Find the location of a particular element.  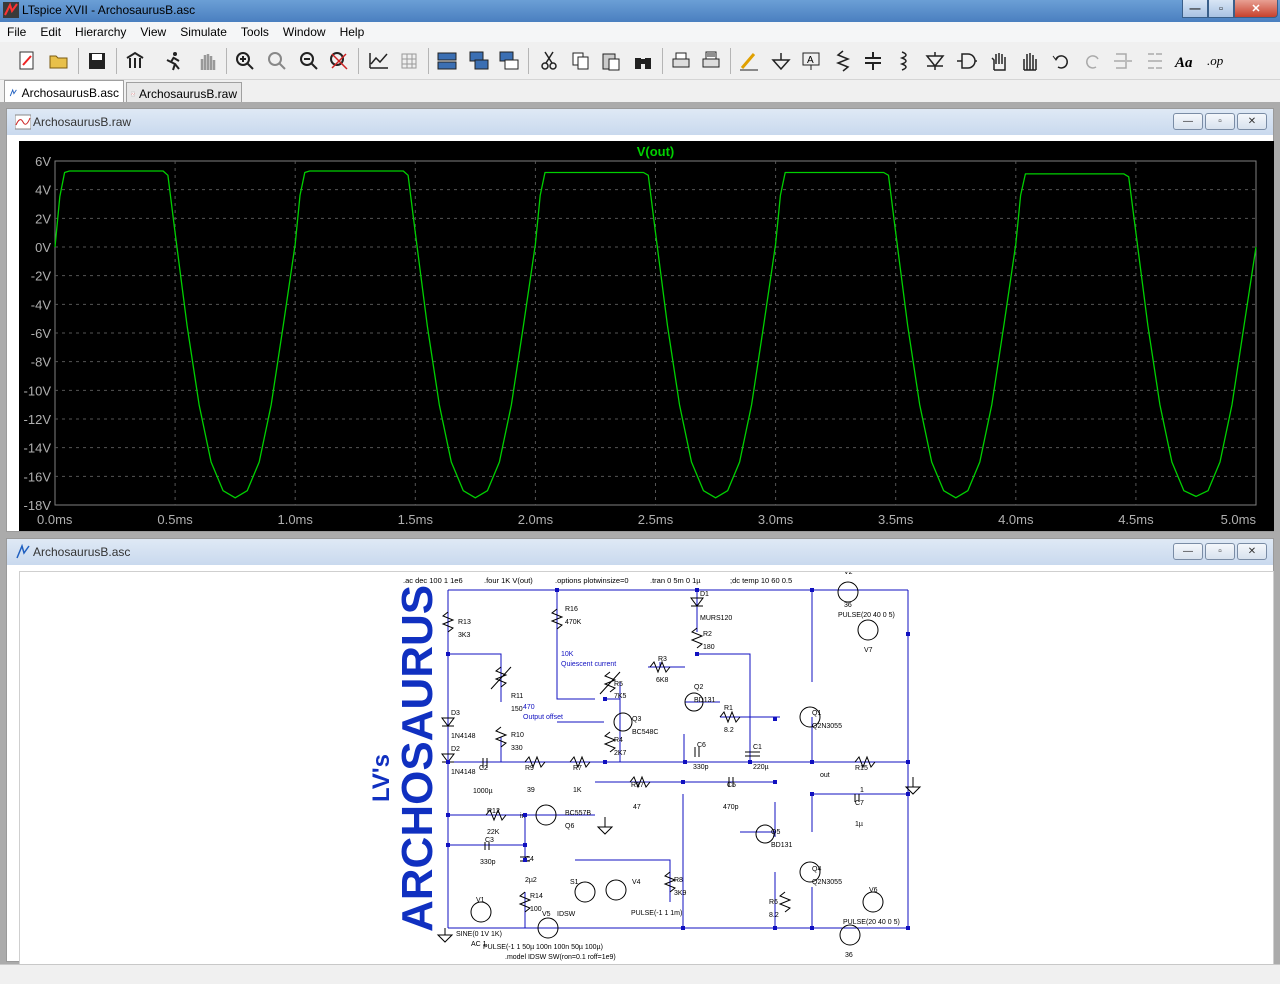

r12-value: 22K is located at coordinates (493, 832).